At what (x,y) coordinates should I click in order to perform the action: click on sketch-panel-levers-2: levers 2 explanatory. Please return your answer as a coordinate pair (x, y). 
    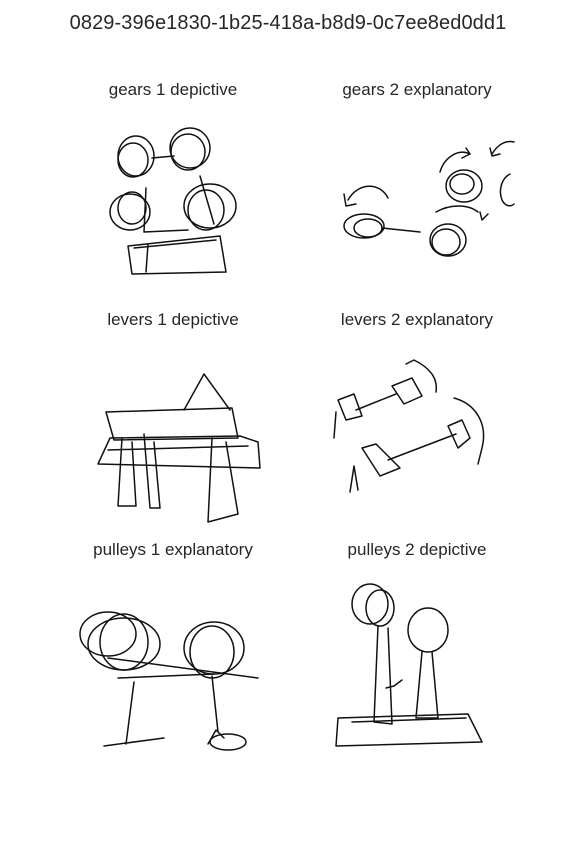
    Looking at the image, I should click on (417, 420).